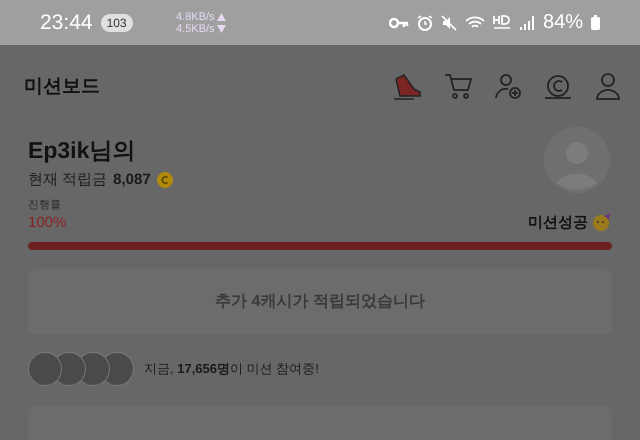  What do you see at coordinates (448, 22) in the screenshot?
I see `mute-icon` at bounding box center [448, 22].